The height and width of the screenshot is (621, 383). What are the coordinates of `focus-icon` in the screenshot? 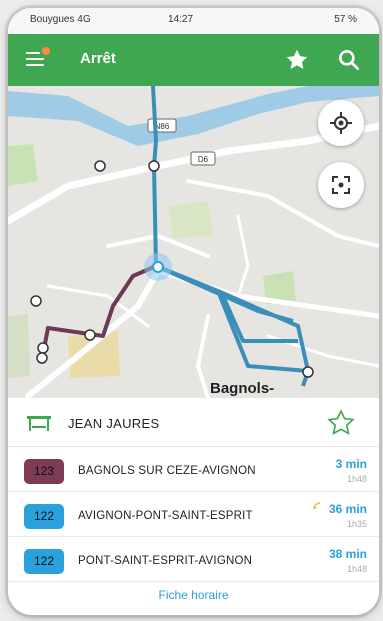 It's located at (341, 185).